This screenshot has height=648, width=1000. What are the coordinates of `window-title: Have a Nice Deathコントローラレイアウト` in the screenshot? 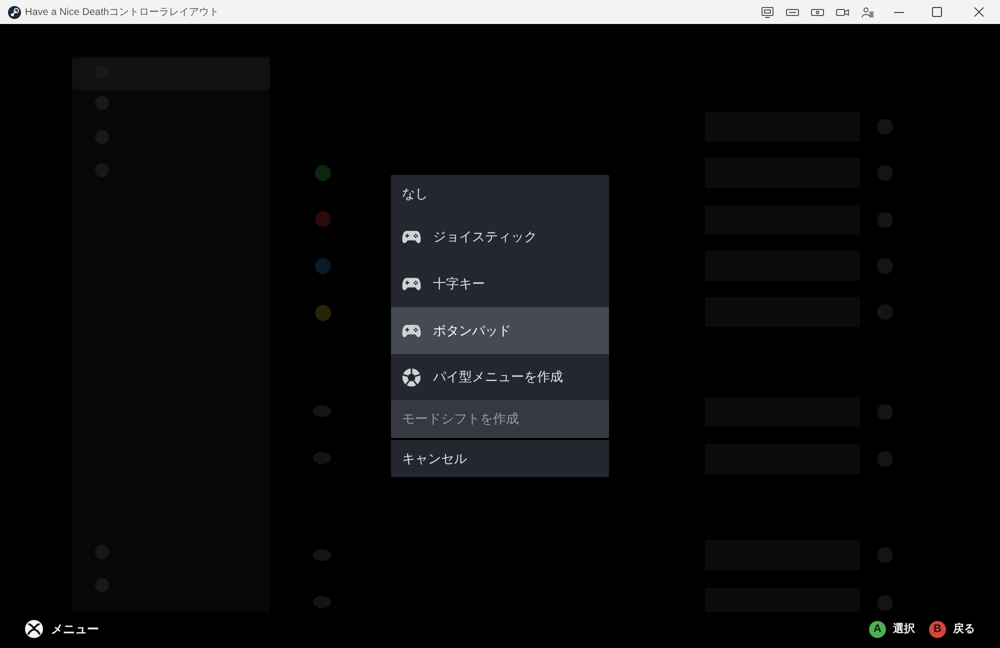 It's located at (122, 13).